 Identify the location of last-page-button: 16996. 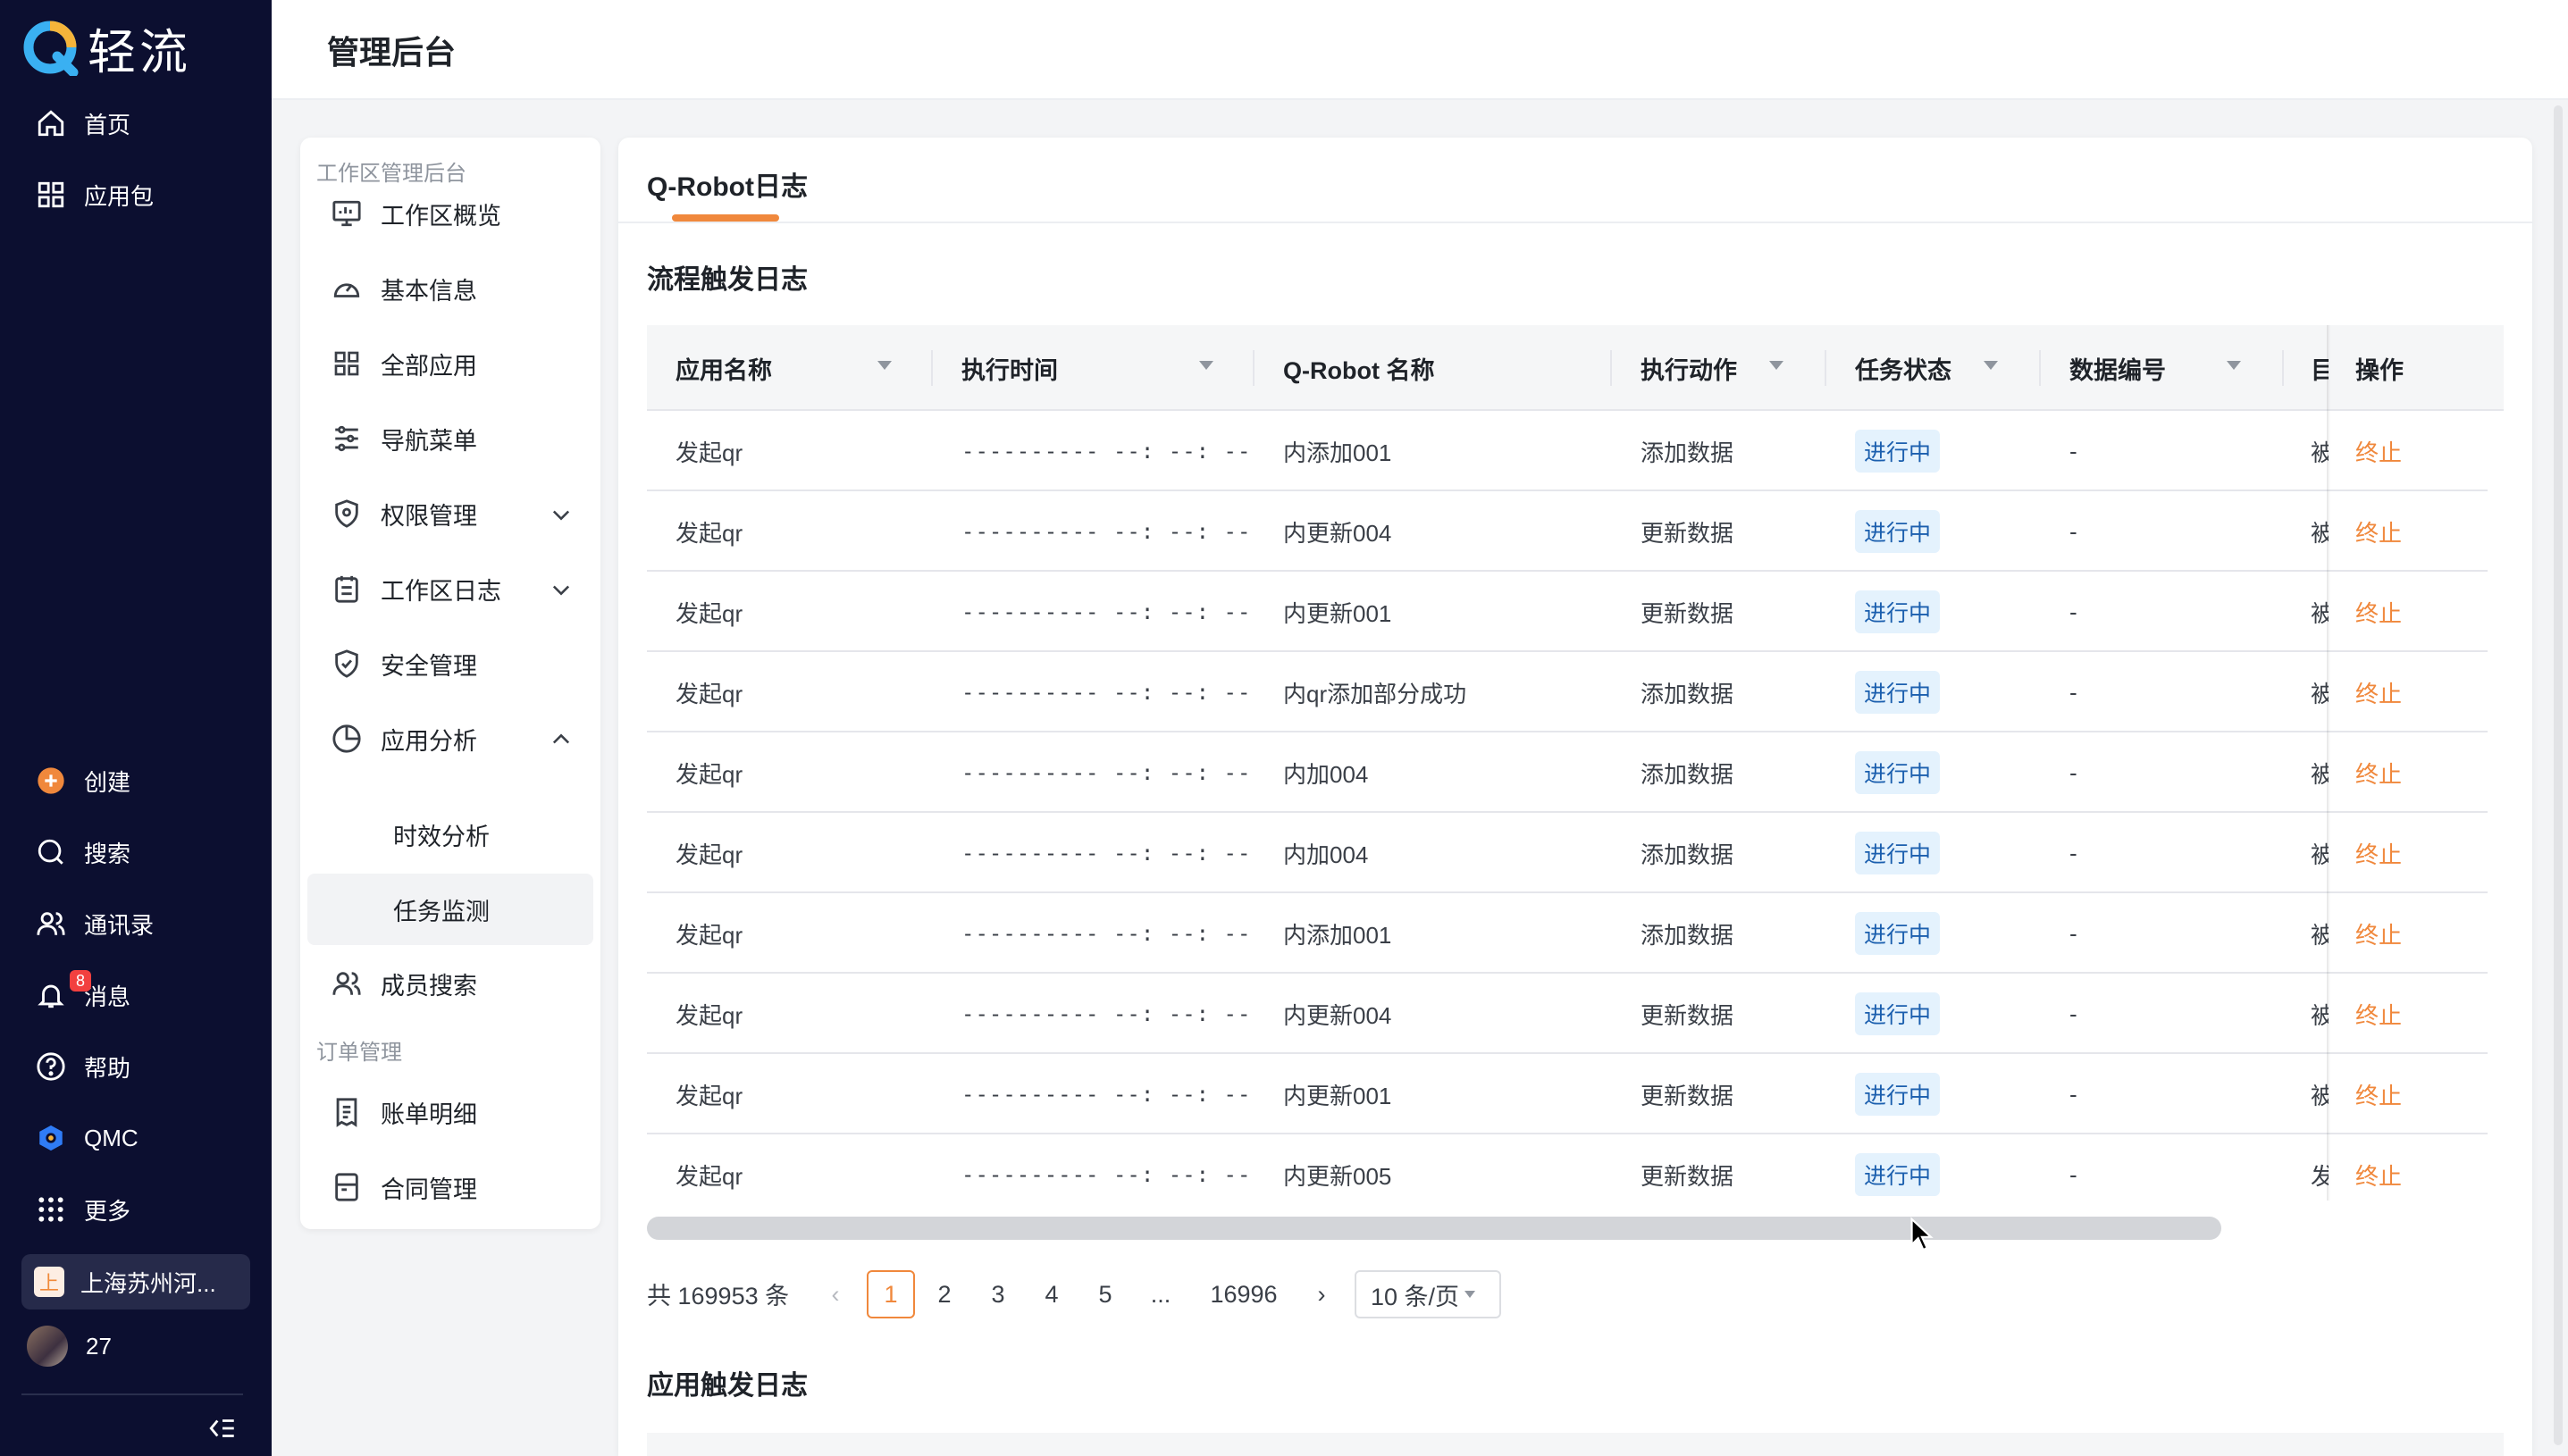
(1243, 1294).